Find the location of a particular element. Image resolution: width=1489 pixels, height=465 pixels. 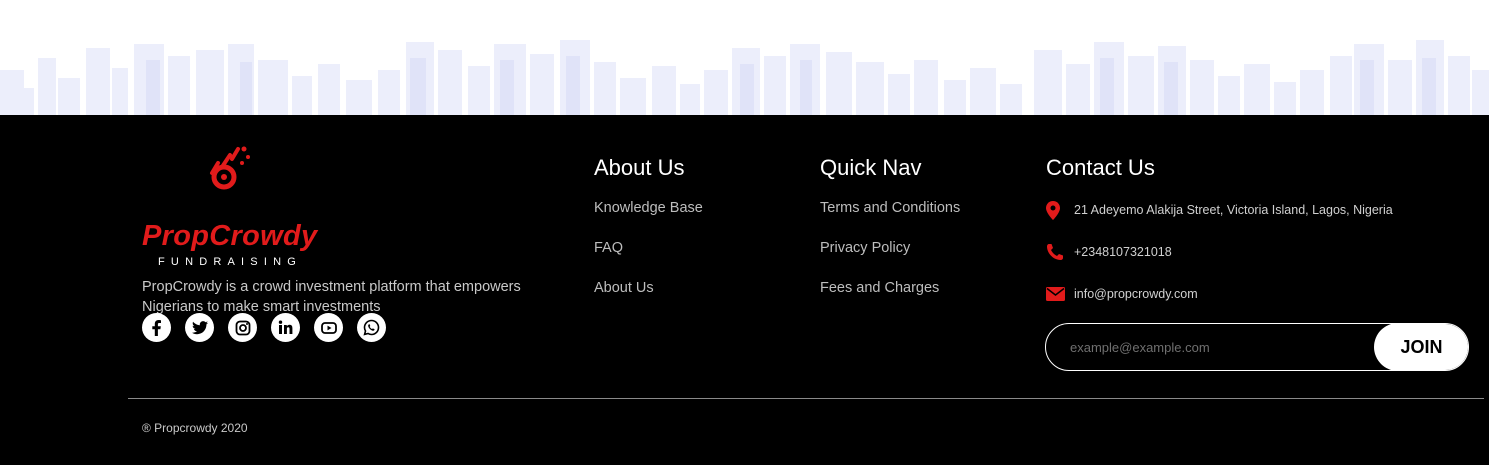

copyright-text: ® Propcrowdy 2020 is located at coordinates (195, 428).